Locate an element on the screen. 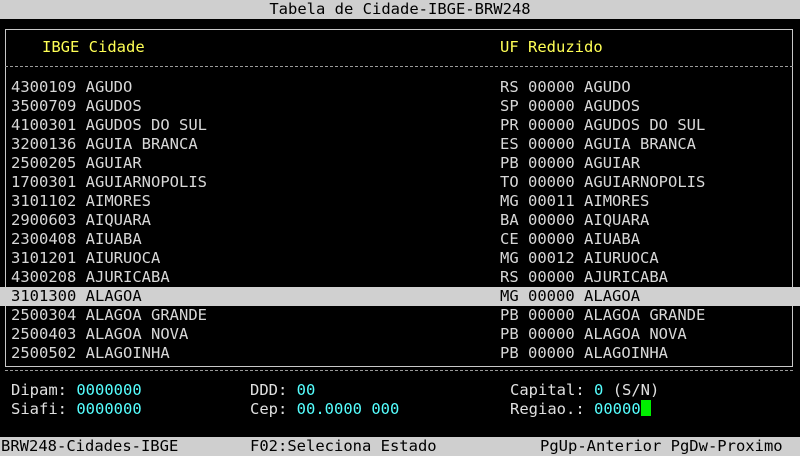  row-uf: RS is located at coordinates (509, 87).